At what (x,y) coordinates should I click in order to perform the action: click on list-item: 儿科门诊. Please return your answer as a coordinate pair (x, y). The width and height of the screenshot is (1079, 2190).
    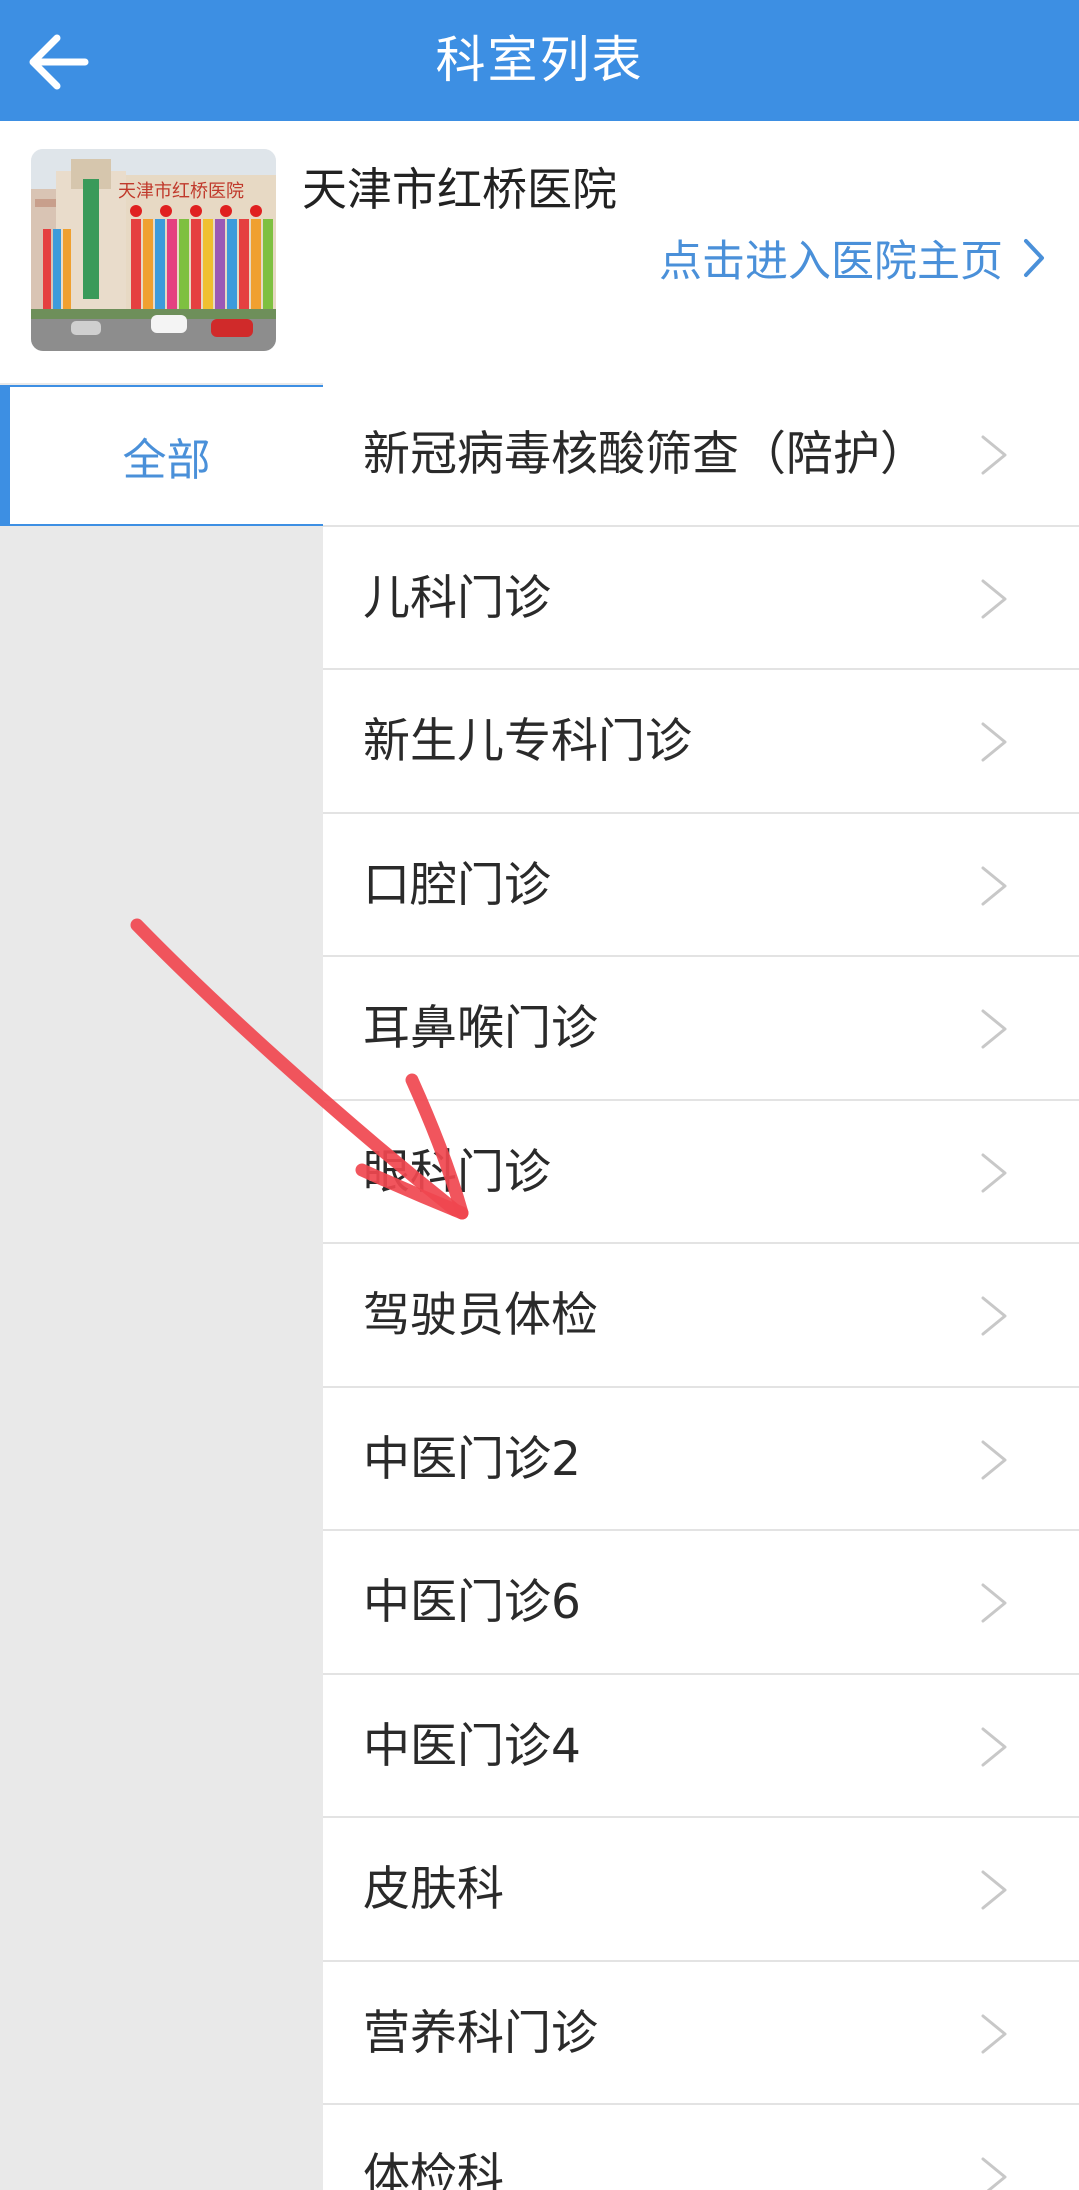
    Looking at the image, I should click on (701, 598).